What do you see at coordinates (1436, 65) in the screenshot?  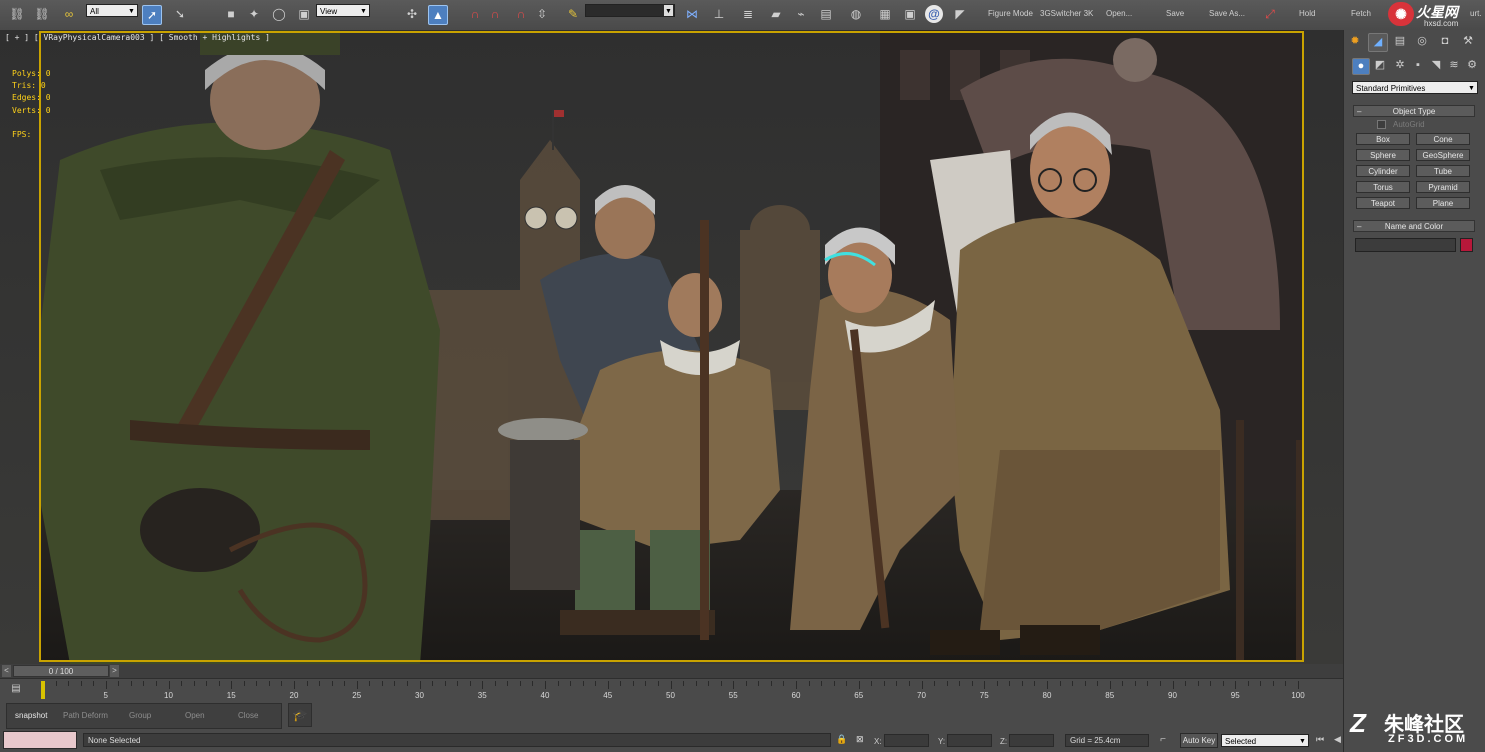 I see `helpers-icon: ◥` at bounding box center [1436, 65].